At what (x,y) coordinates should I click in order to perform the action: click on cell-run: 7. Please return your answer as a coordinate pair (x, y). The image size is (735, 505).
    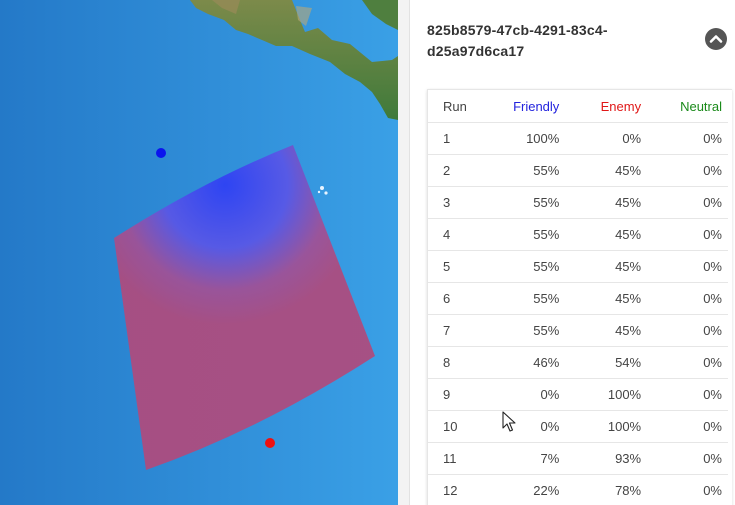
    Looking at the image, I should click on (452, 330).